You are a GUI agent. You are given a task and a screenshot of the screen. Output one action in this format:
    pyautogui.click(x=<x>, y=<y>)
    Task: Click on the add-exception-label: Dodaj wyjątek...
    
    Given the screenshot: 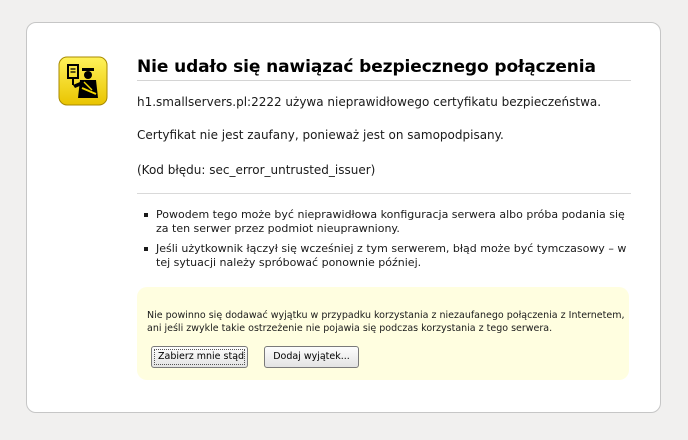 What is the action you would take?
    pyautogui.click(x=311, y=356)
    